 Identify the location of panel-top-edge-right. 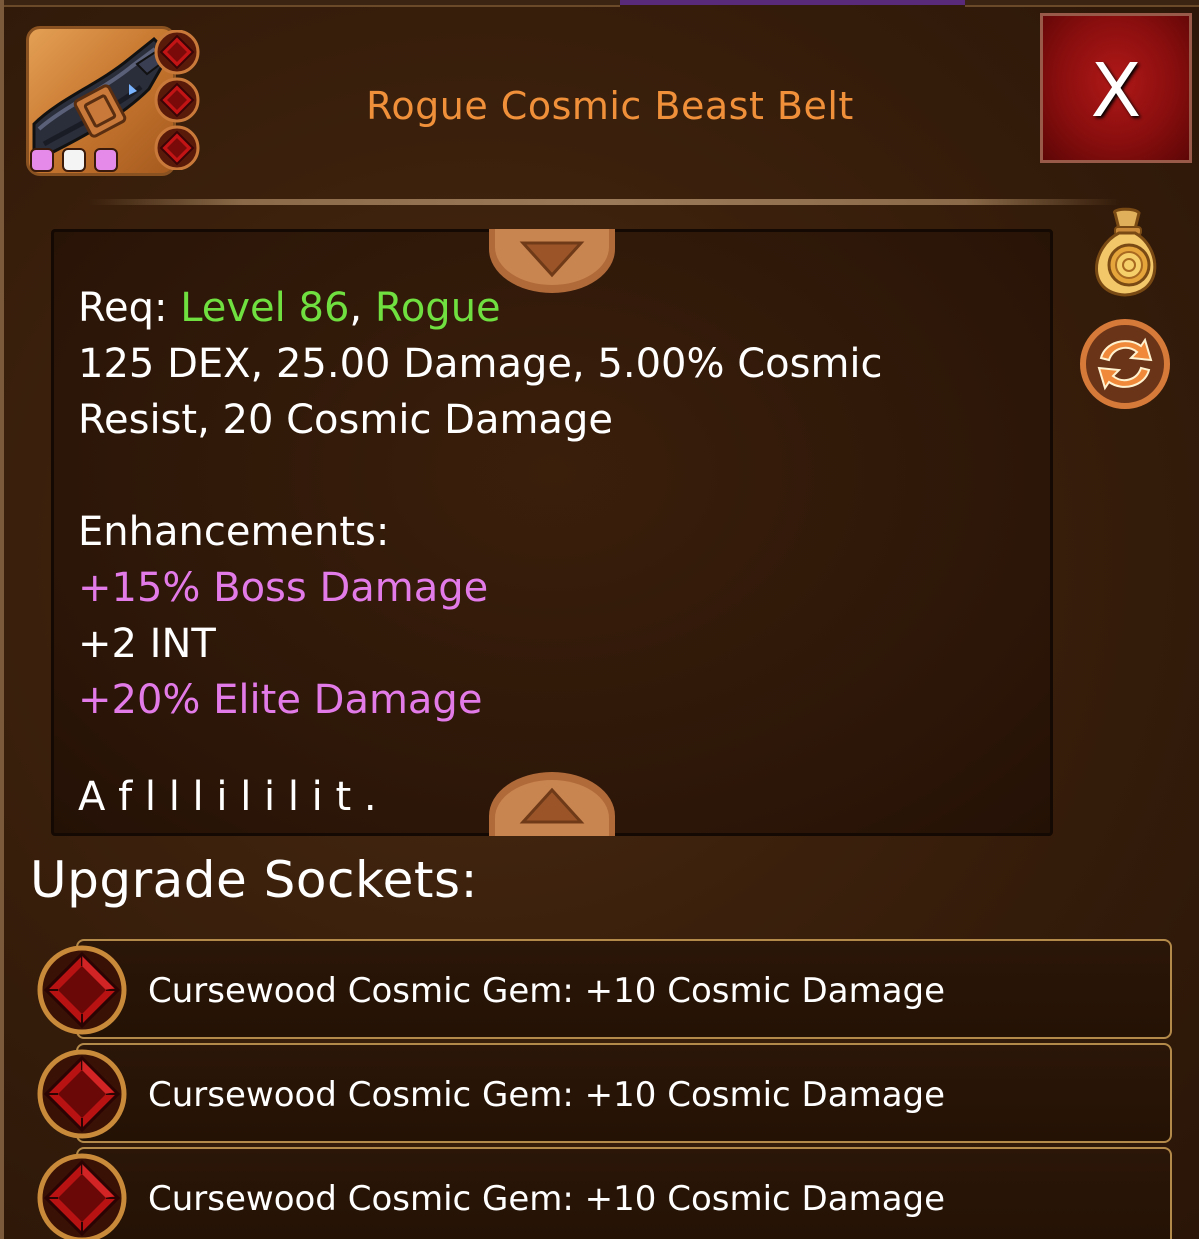
(1082, 3).